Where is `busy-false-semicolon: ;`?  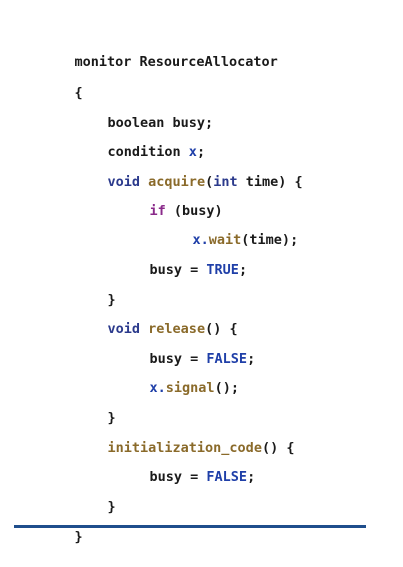 busy-false-semicolon: ; is located at coordinates (251, 359).